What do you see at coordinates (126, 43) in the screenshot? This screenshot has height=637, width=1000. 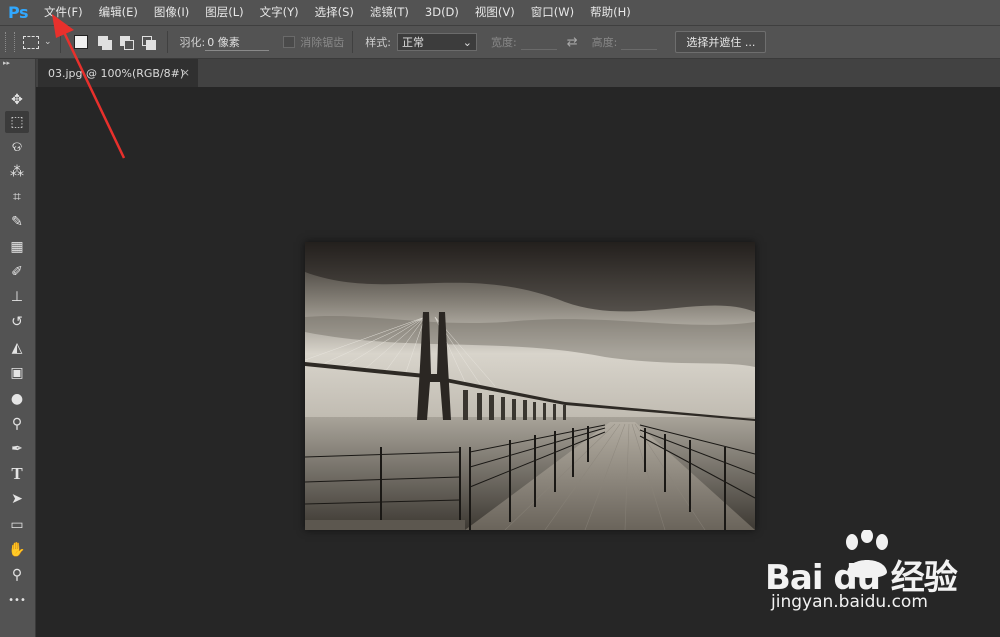 I see `subtract-from-selection-icon` at bounding box center [126, 43].